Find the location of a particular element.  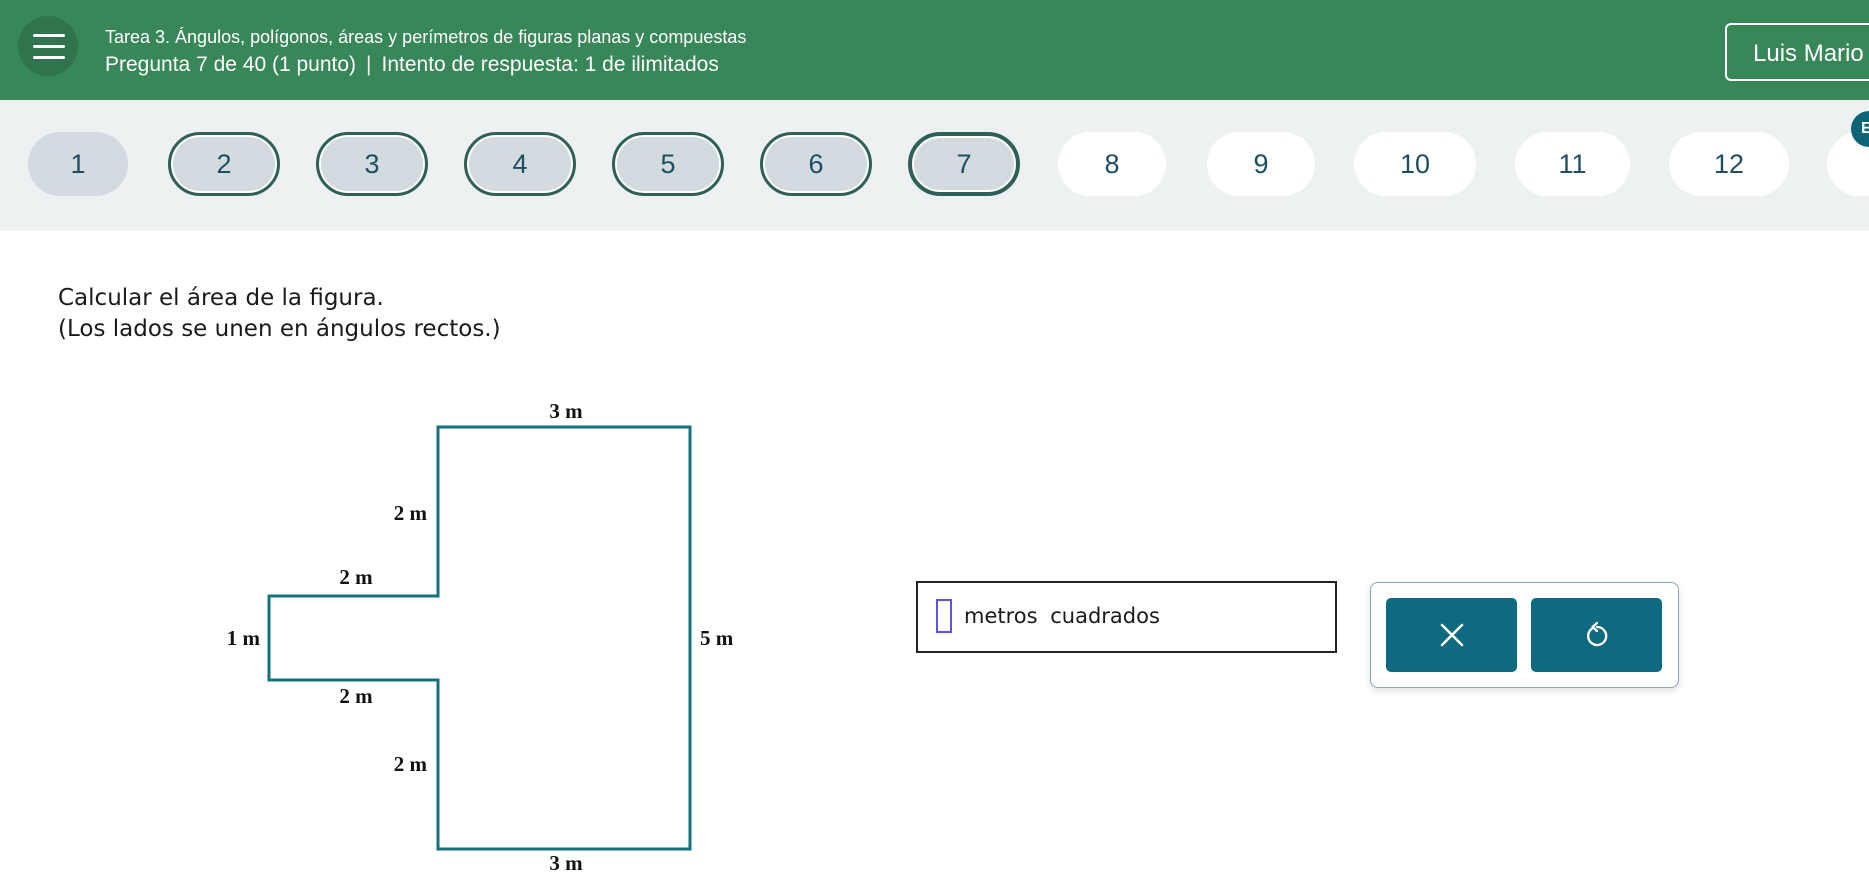

clear-button is located at coordinates (1451, 635).